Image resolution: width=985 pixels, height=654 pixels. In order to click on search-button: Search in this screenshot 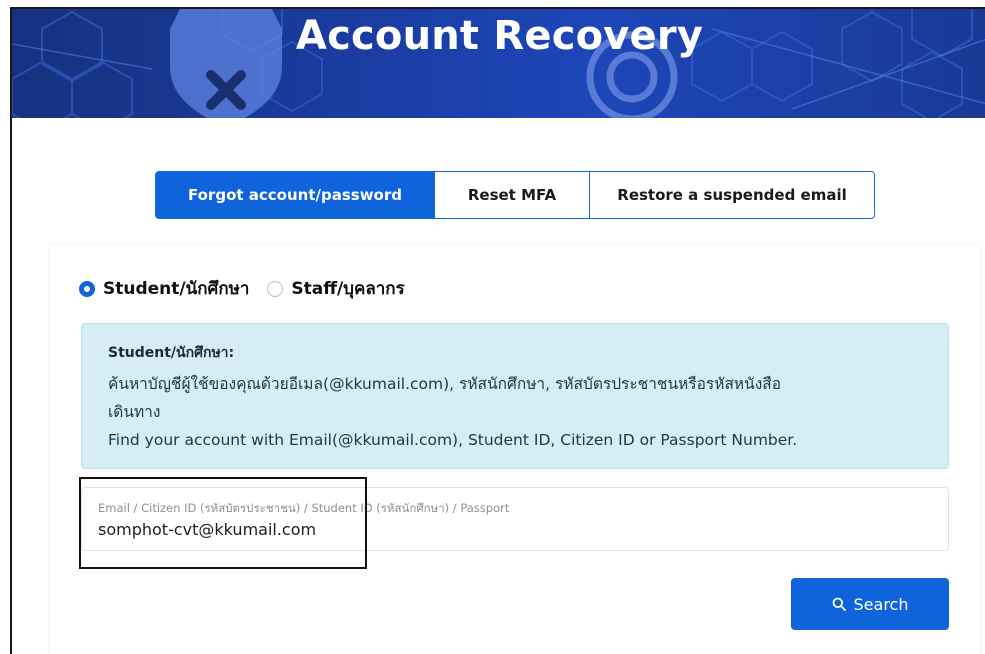, I will do `click(870, 604)`.